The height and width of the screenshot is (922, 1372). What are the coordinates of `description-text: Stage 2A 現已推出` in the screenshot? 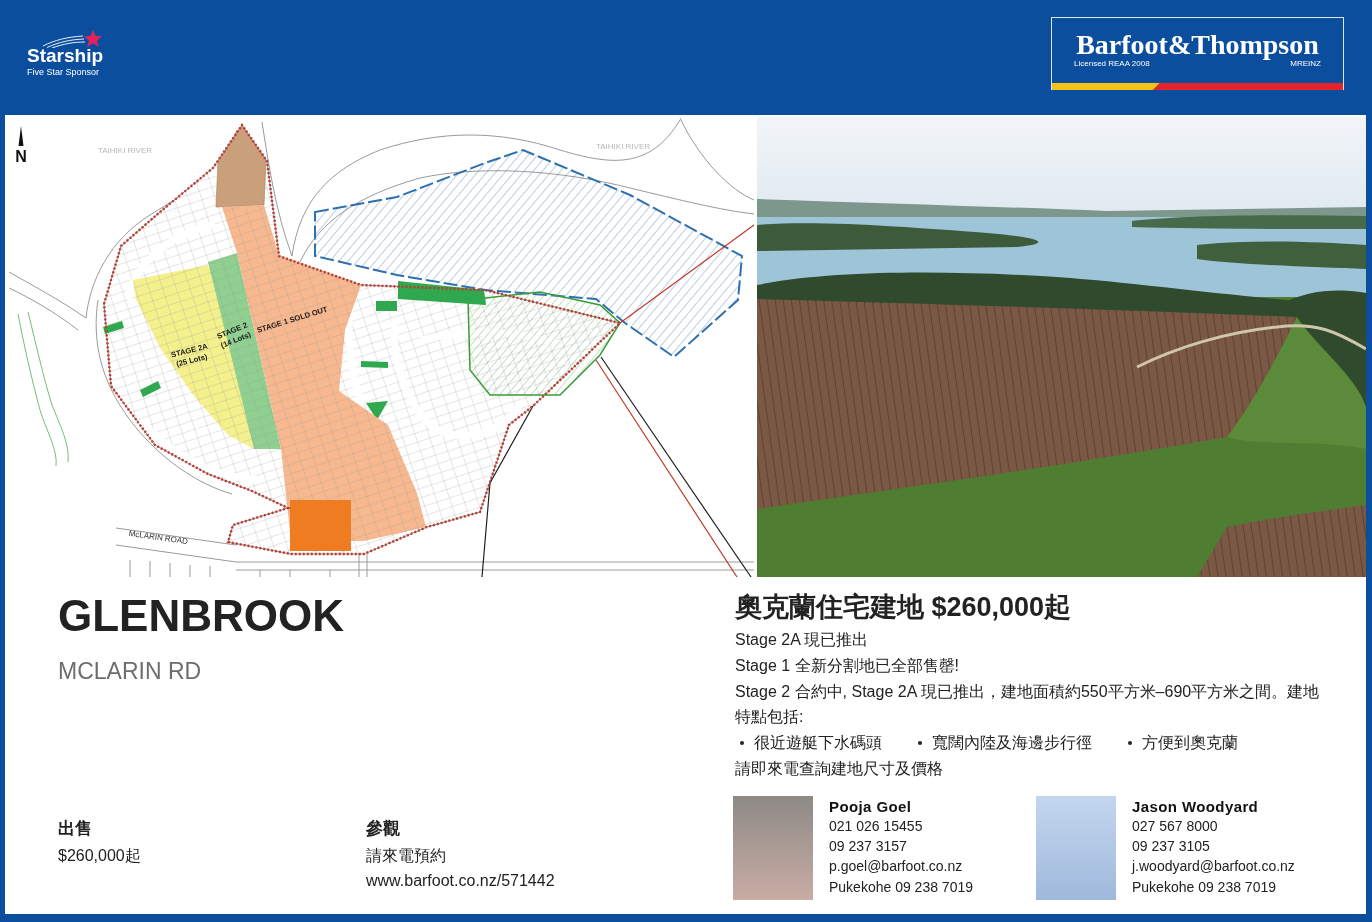 It's located at (802, 640).